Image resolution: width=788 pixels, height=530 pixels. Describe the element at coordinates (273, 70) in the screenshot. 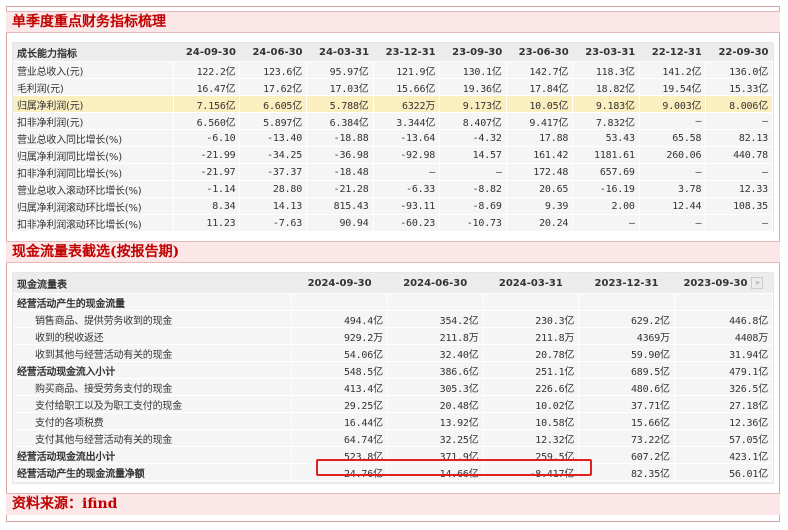

I see `cell-value: 123.6亿` at that location.